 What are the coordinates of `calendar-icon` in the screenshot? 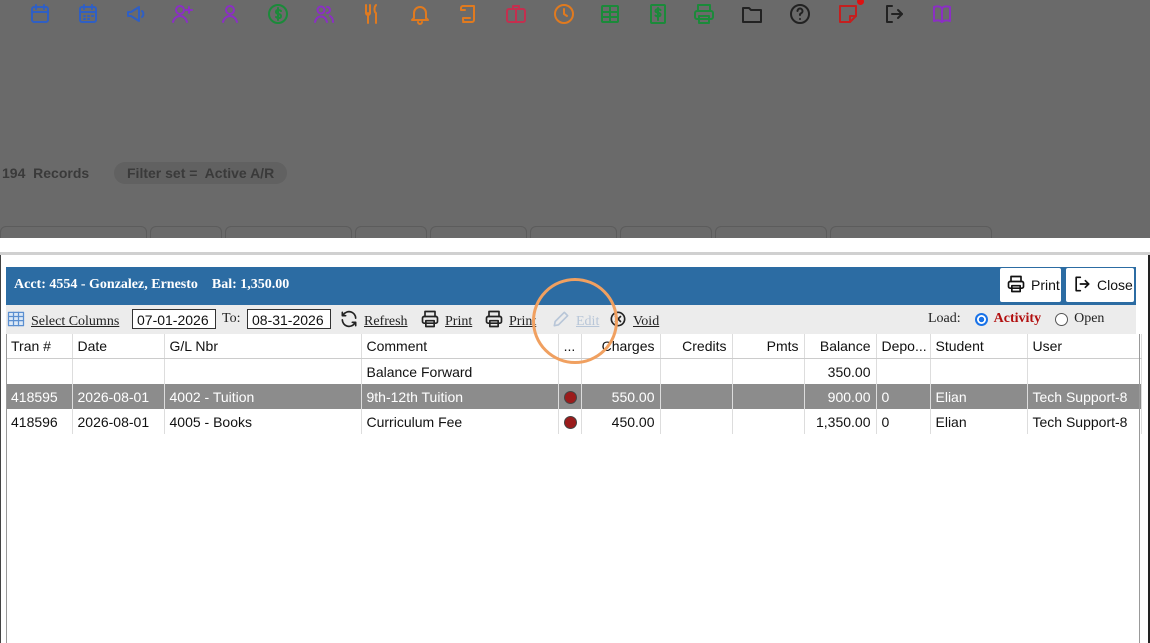 It's located at (40, 14).